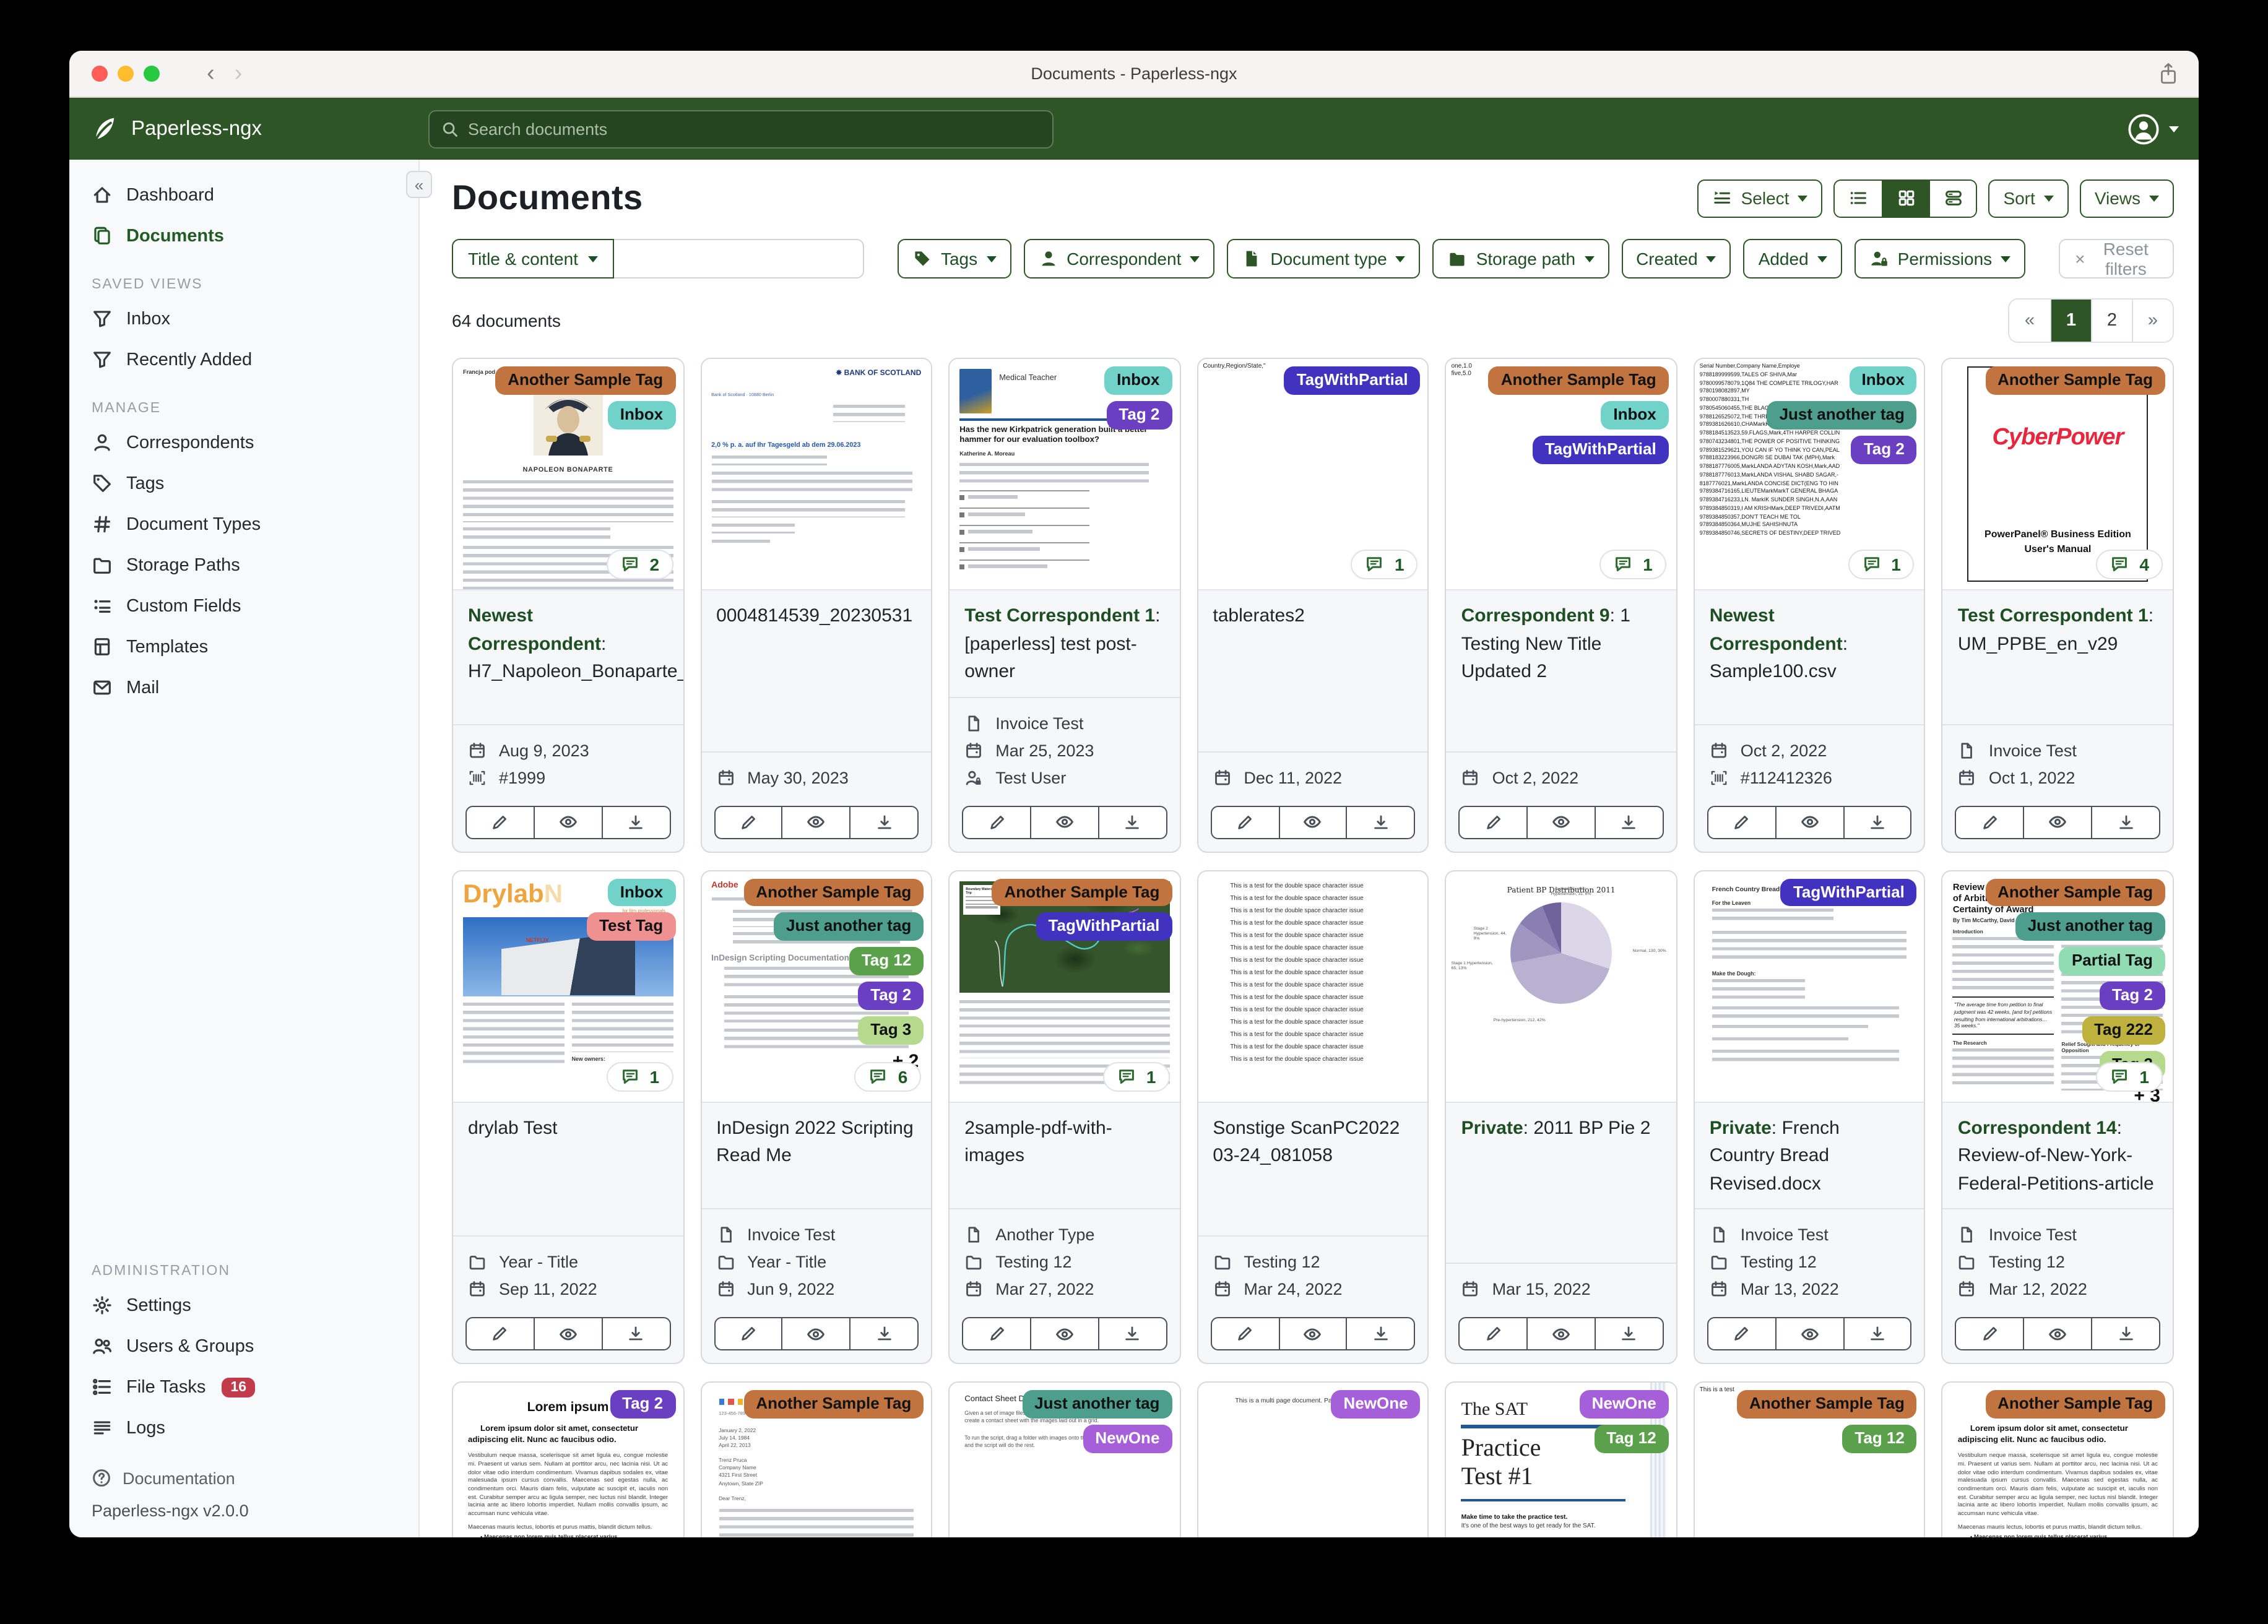 This screenshot has height=1624, width=2268. What do you see at coordinates (1858, 198) in the screenshot?
I see `view-mode-list` at bounding box center [1858, 198].